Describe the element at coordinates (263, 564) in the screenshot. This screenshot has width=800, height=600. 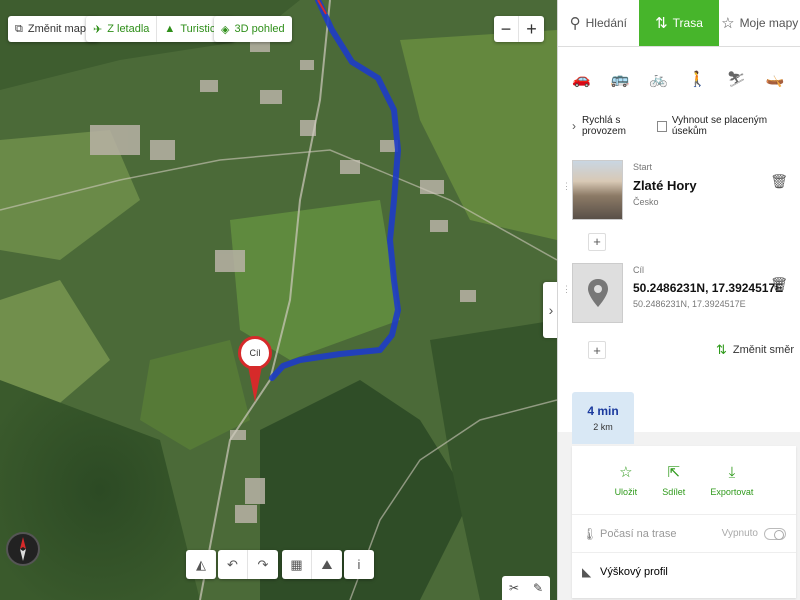
I see `rotate-right-icon: ↷` at that location.